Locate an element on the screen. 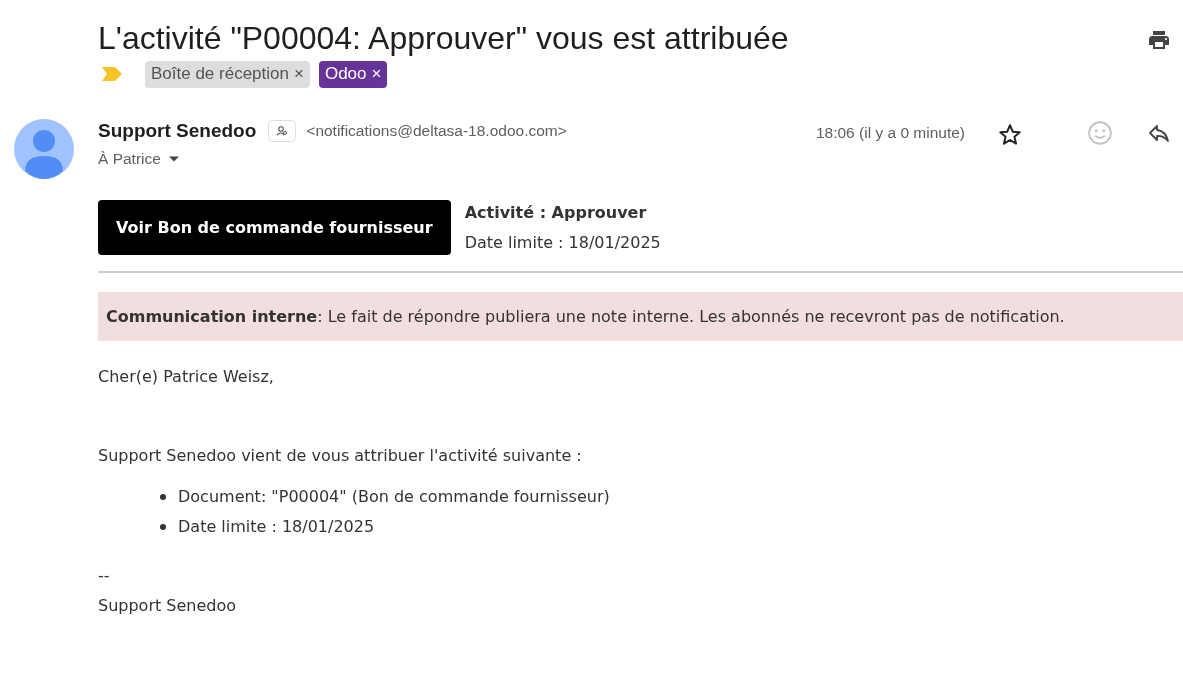 The height and width of the screenshot is (675, 1183). list-item: Document: "P00004" (Bon de commande fournisseur) is located at coordinates (394, 497).